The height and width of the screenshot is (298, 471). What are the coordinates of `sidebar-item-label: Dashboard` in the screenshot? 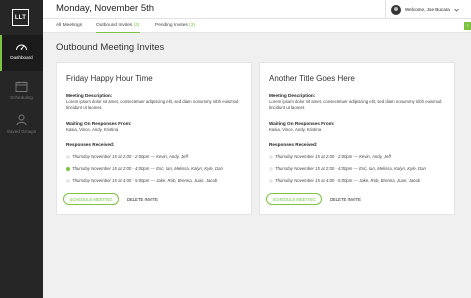 It's located at (21, 57).